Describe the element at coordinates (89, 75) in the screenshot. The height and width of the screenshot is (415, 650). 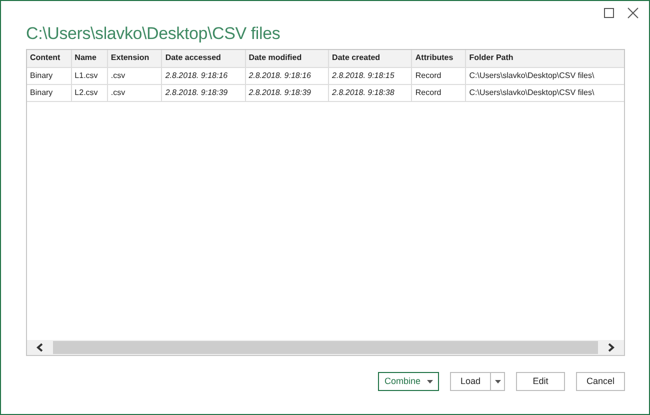
I see `table-cell: L1.csv` at that location.